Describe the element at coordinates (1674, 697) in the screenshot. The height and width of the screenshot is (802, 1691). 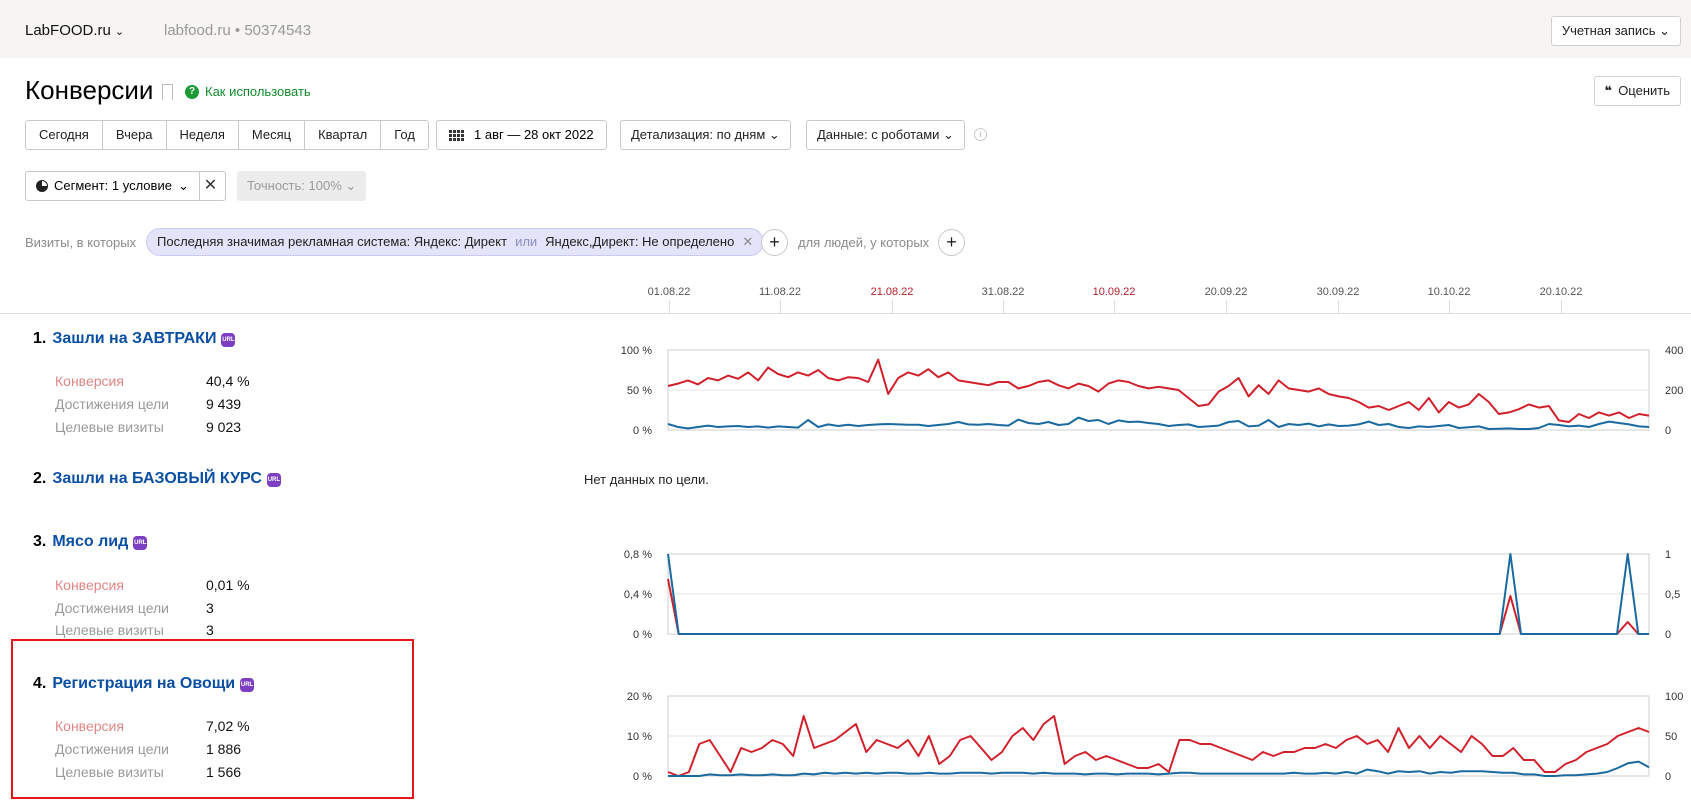
I see `right-axis-tick-label: 100` at that location.